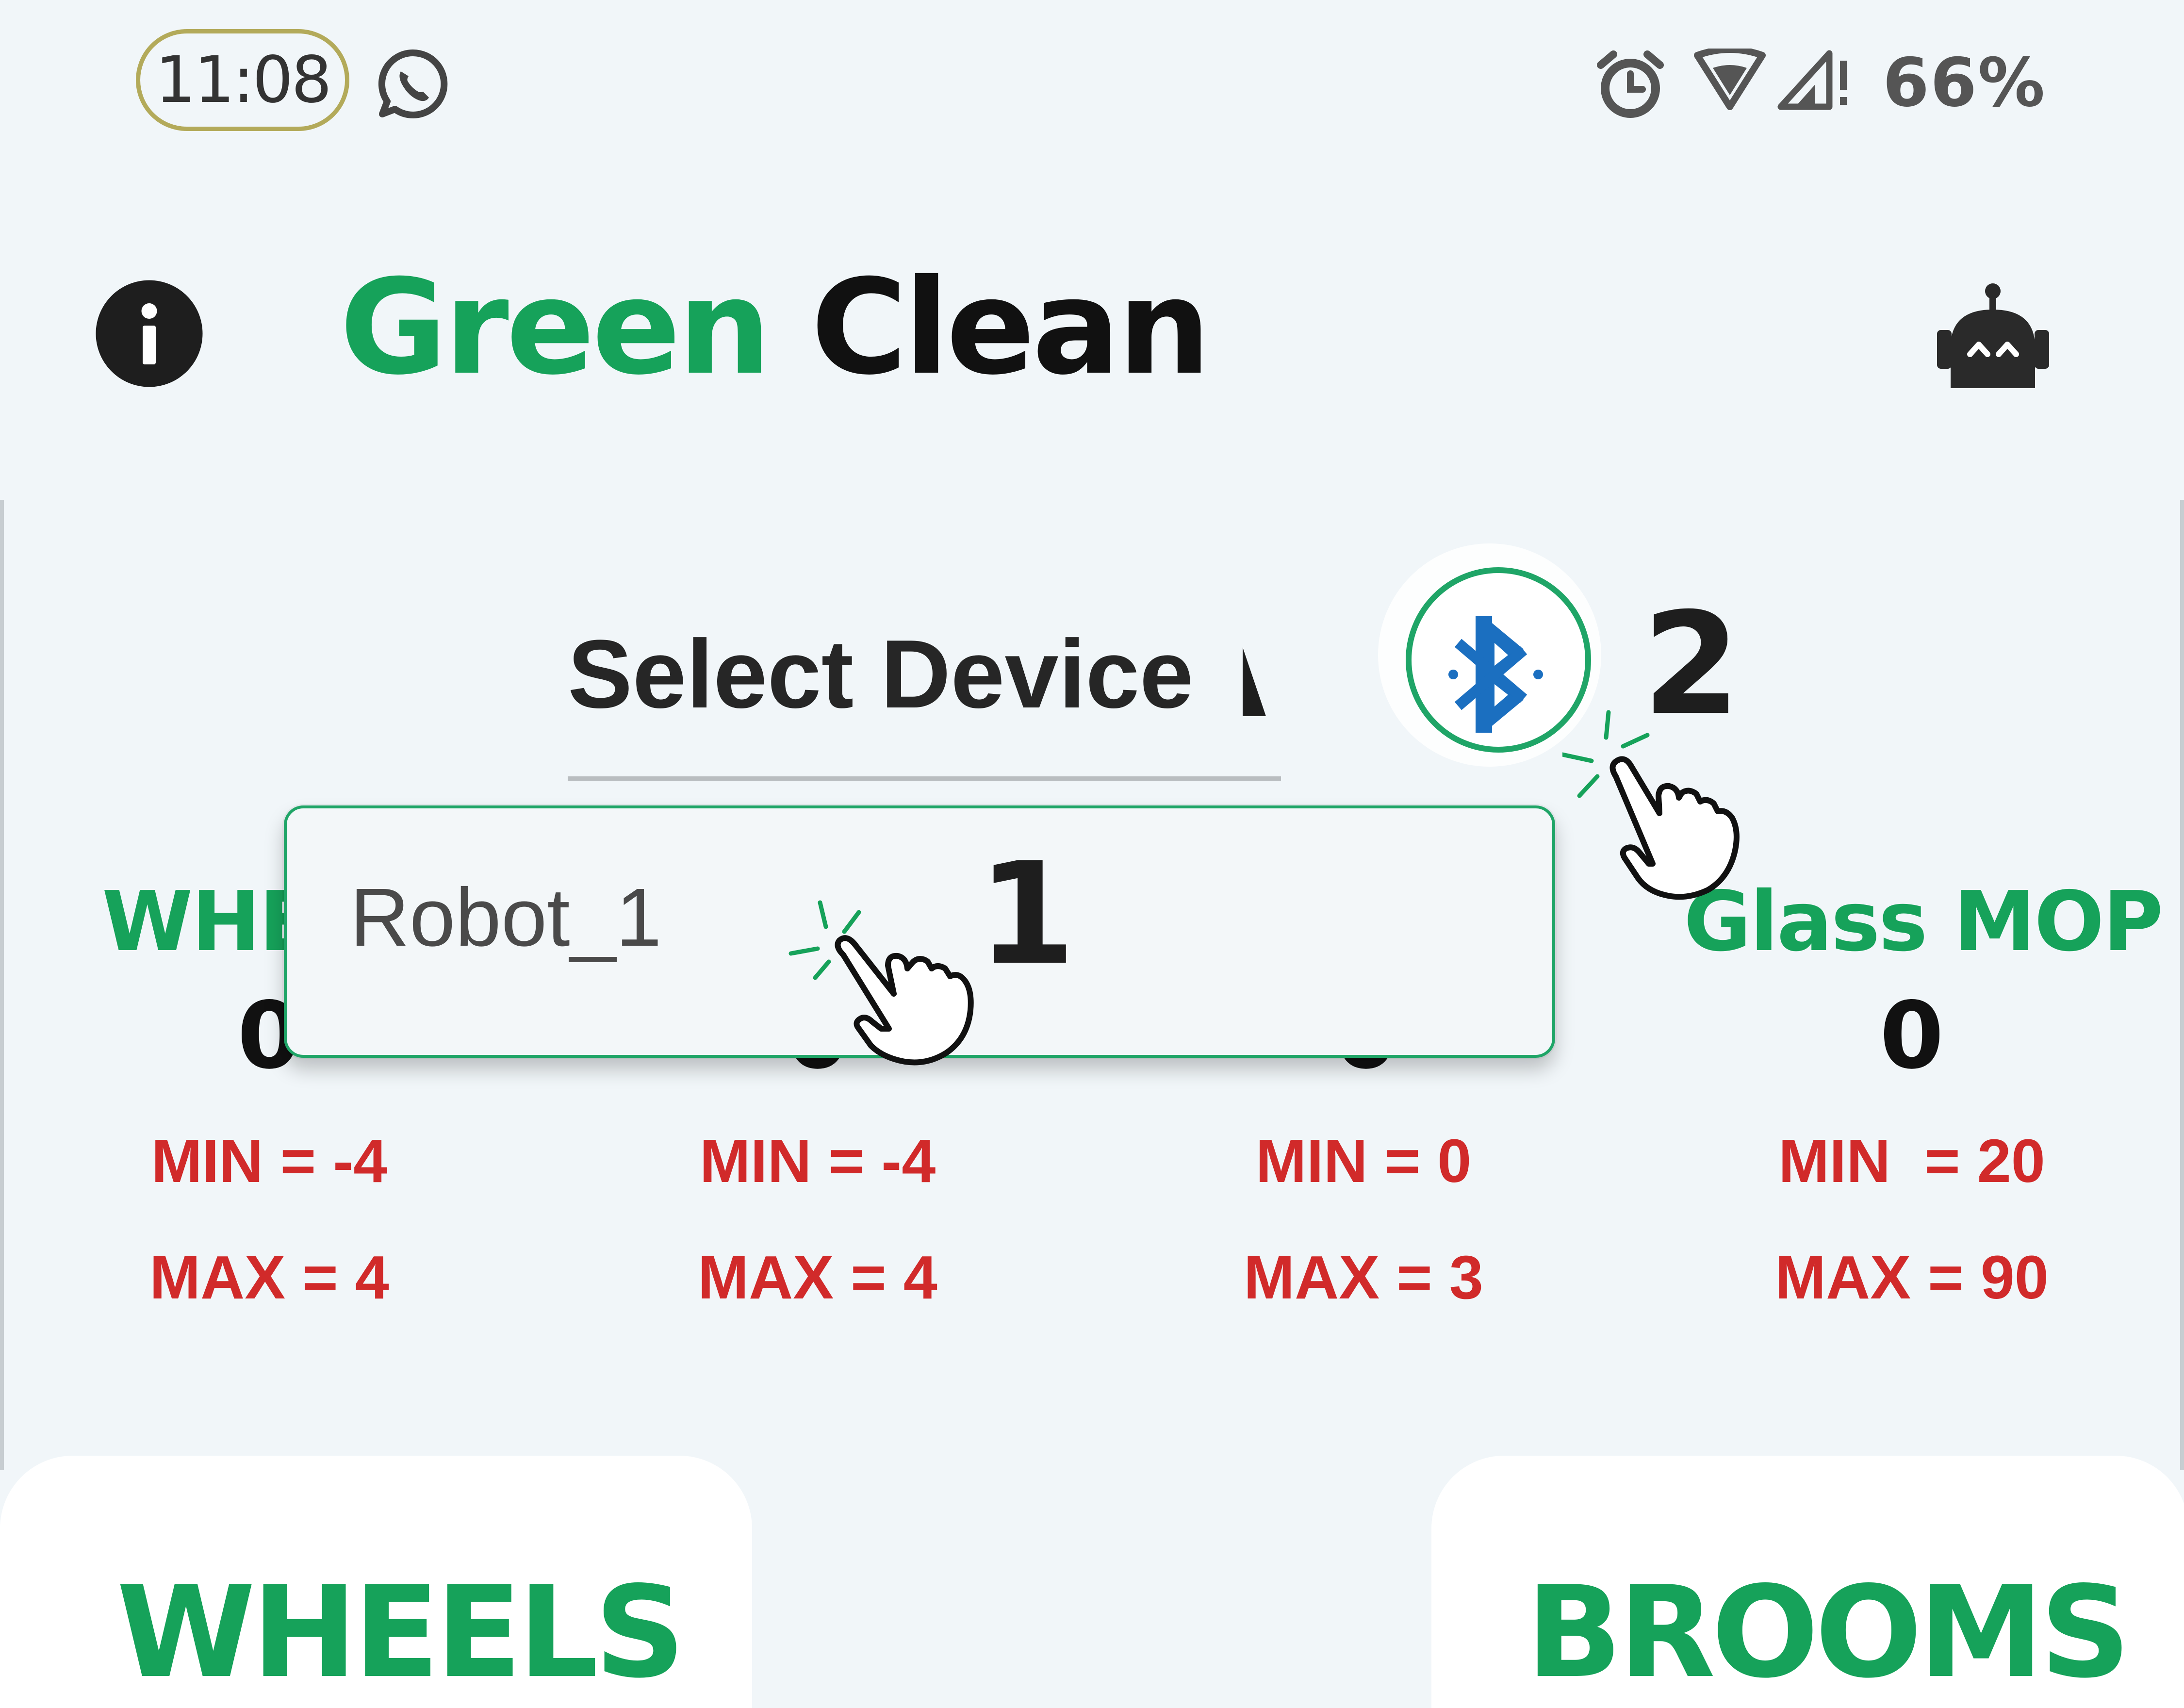  Describe the element at coordinates (555, 327) in the screenshot. I see `app-title-green: Green` at that location.